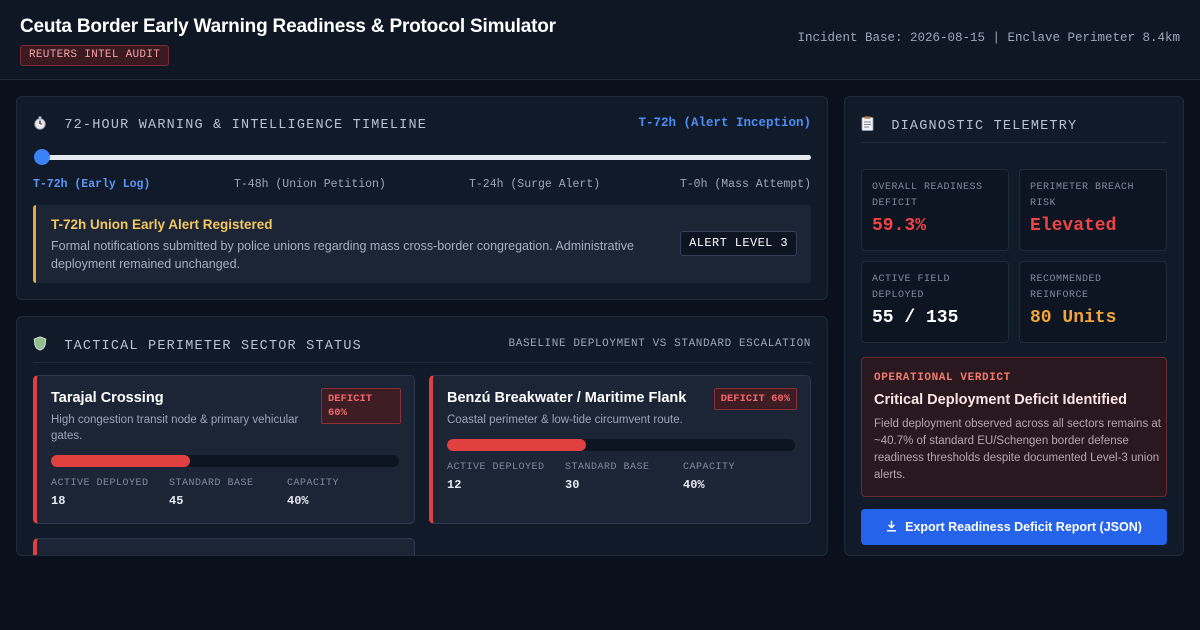 The width and height of the screenshot is (1200, 630). What do you see at coordinates (107, 398) in the screenshot?
I see `sector-name: Tarajal Crossing` at bounding box center [107, 398].